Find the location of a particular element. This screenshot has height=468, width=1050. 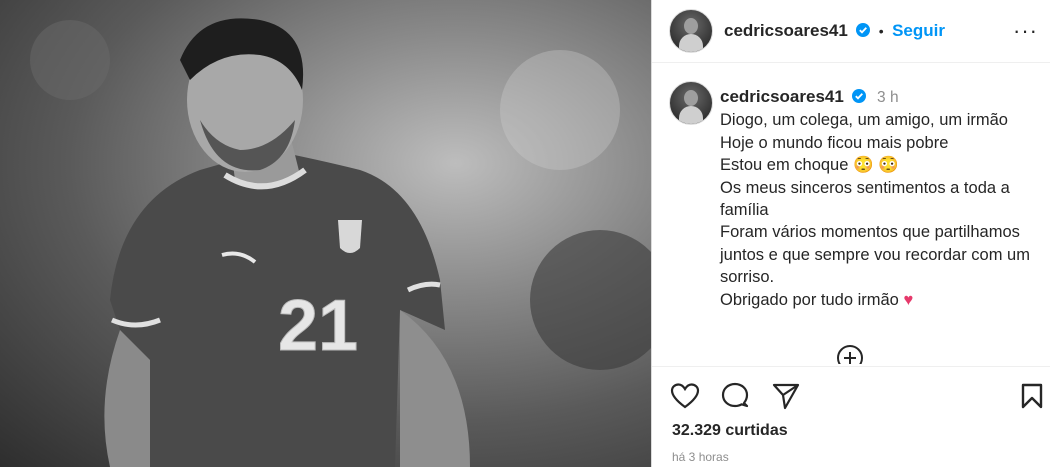

jersey-number: 21 is located at coordinates (318, 326).